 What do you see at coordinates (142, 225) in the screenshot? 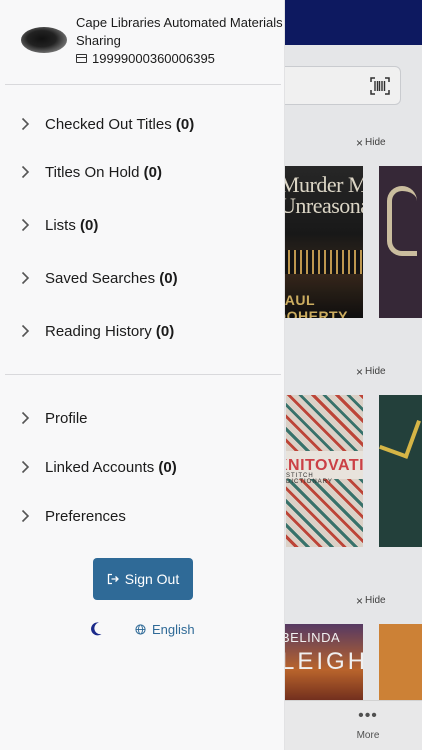
I see `menu-lists: Lists (0)` at bounding box center [142, 225].